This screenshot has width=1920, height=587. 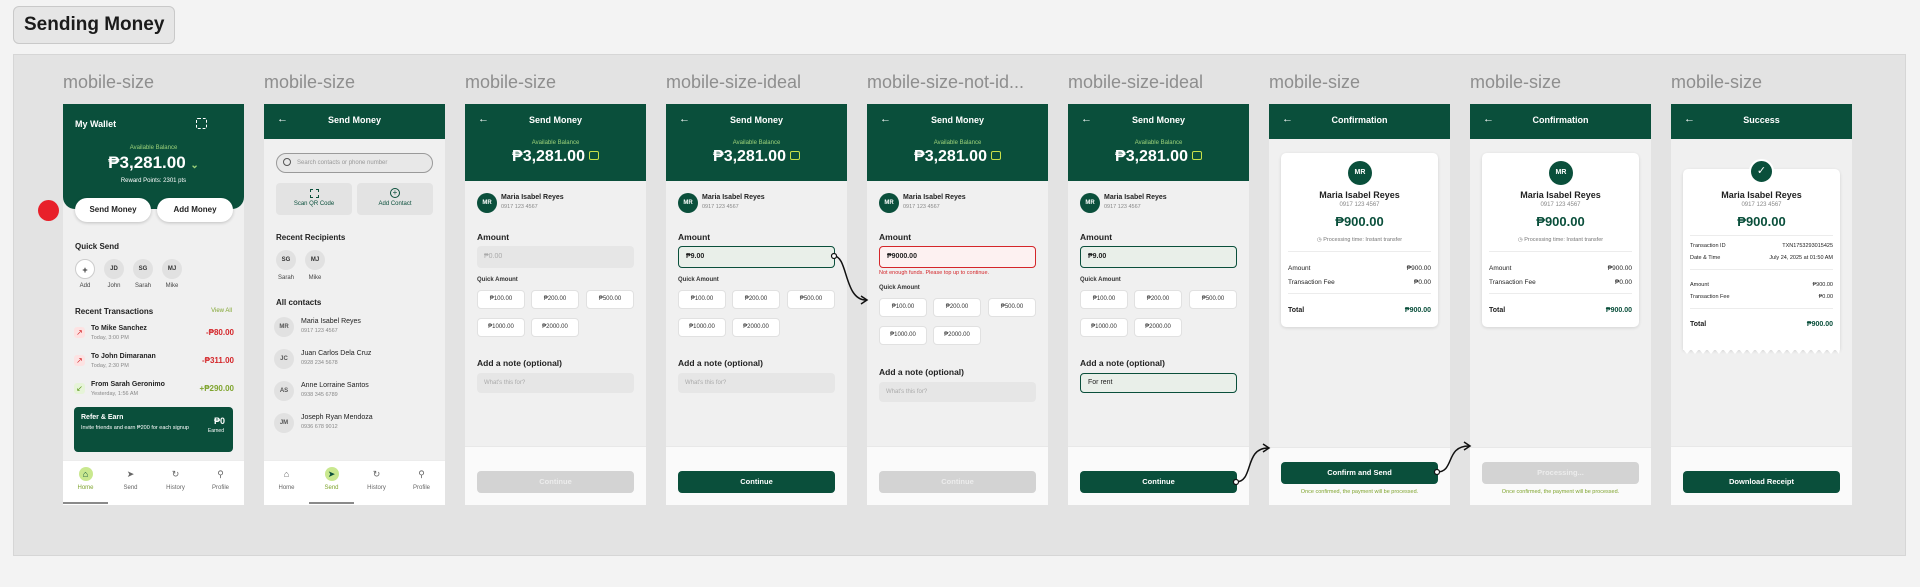 What do you see at coordinates (1761, 195) in the screenshot?
I see `recipient-name: Maria Isabel Reyes` at bounding box center [1761, 195].